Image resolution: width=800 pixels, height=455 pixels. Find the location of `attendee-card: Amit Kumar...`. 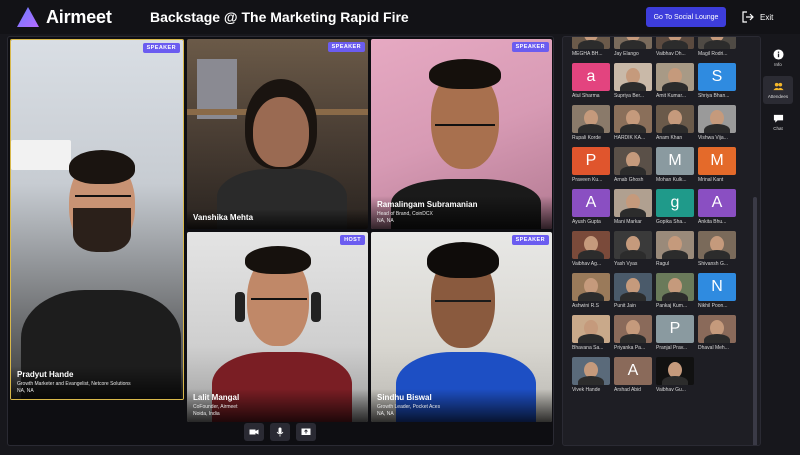

attendee-card: Amit Kumar... is located at coordinates (676, 82).